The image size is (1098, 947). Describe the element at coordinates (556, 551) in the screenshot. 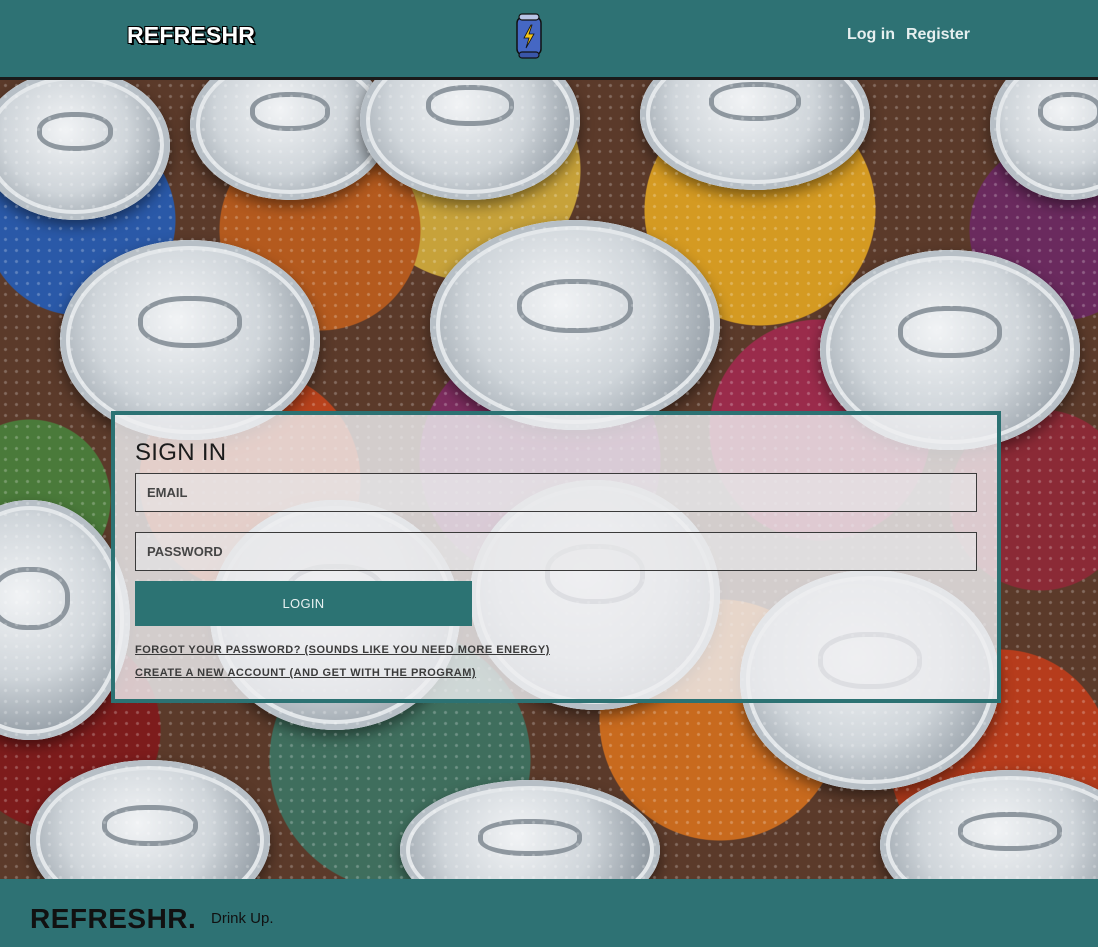

I see `password-field` at that location.